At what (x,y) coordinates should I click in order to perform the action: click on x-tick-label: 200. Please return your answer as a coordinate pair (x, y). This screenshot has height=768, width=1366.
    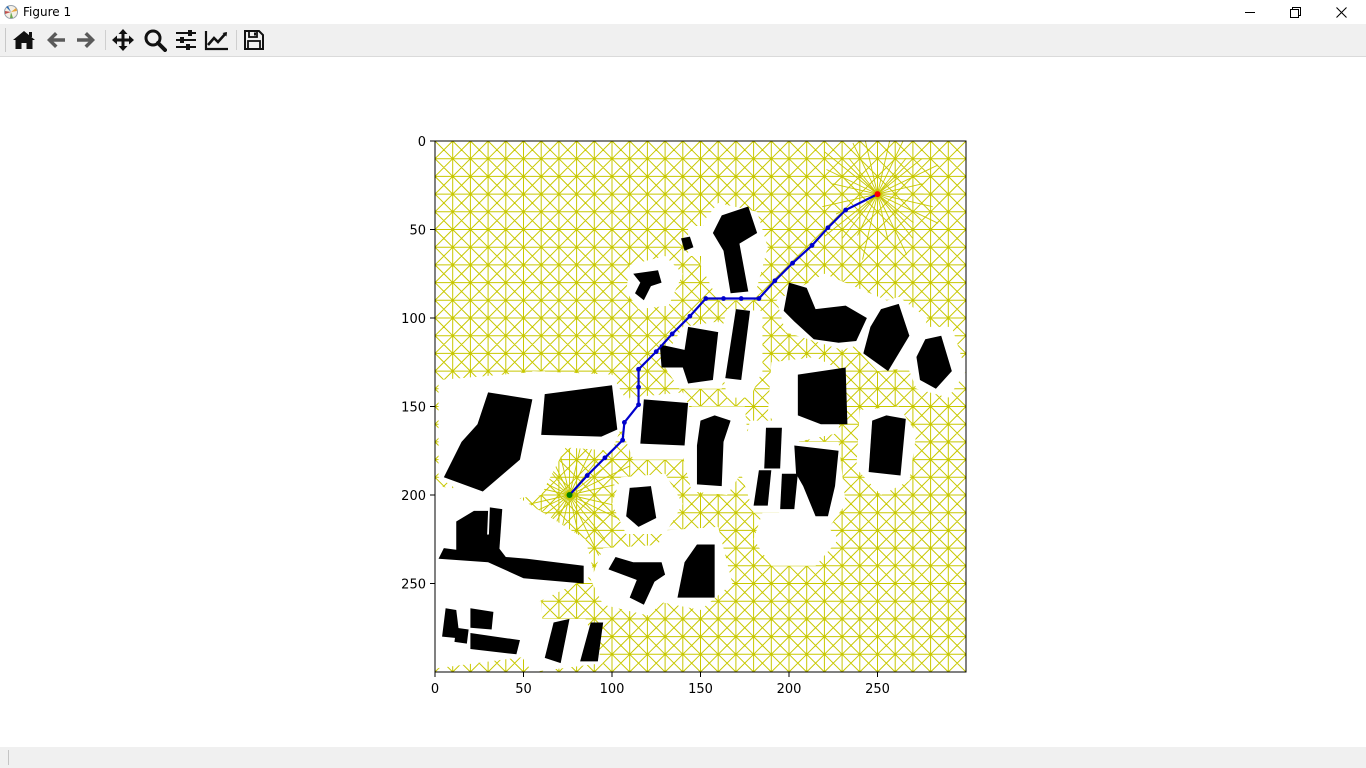
    Looking at the image, I should click on (789, 689).